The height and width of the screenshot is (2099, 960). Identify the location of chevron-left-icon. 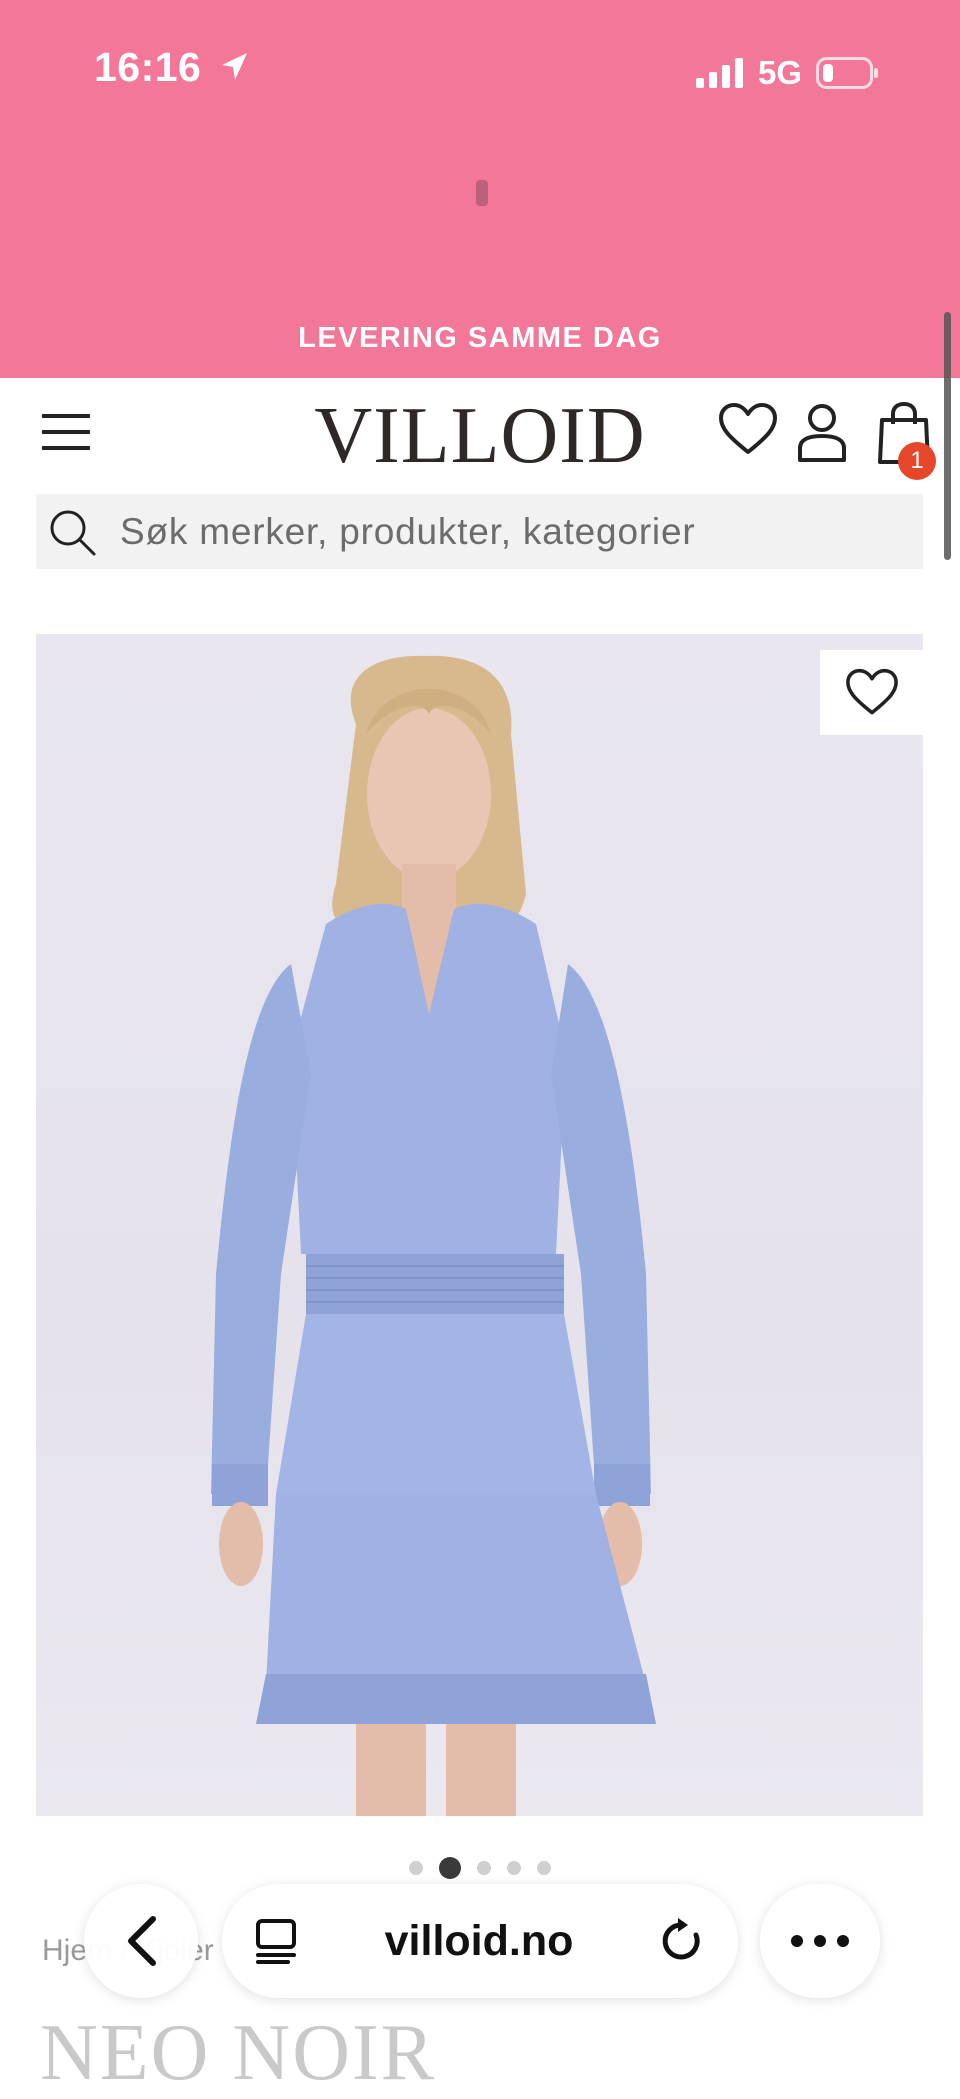
(142, 1941).